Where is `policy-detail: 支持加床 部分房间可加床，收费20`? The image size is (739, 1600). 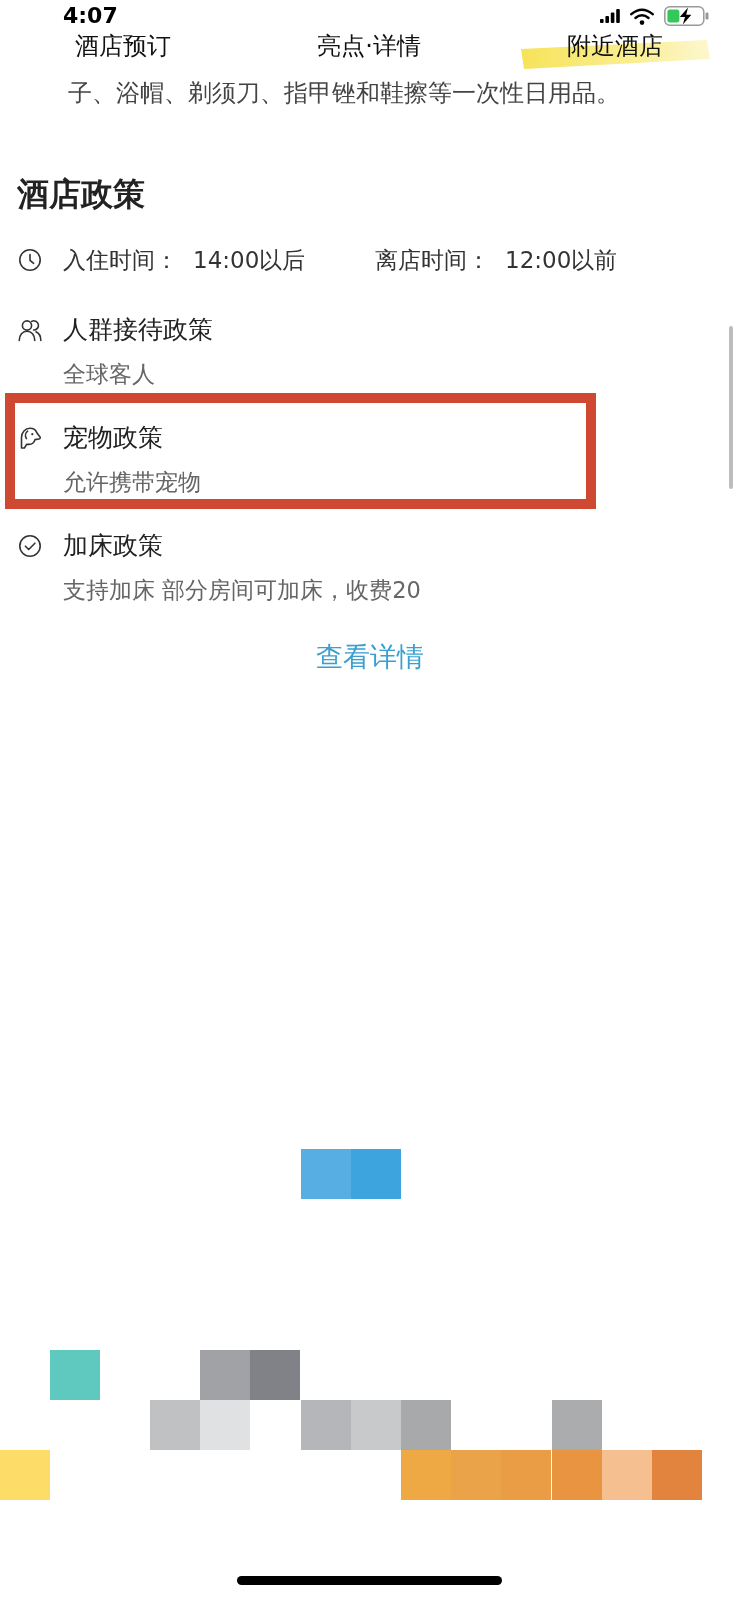
policy-detail: 支持加床 部分房间可加床，收费20 is located at coordinates (242, 590).